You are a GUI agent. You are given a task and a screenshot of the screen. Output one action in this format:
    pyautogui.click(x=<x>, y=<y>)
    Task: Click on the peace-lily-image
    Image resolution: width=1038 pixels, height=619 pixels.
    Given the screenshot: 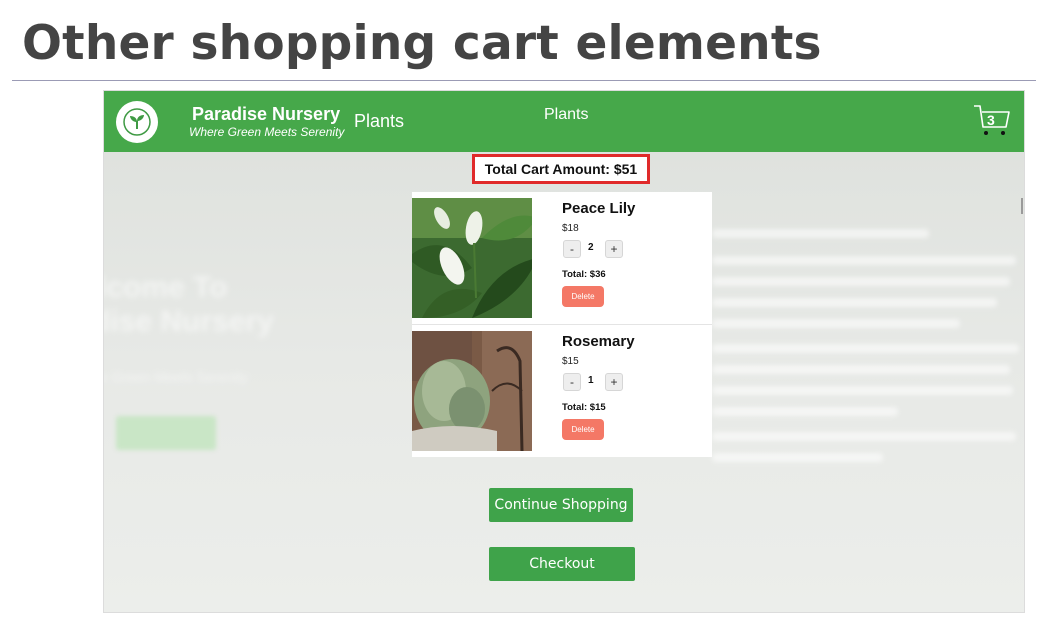 What is the action you would take?
    pyautogui.click(x=472, y=258)
    